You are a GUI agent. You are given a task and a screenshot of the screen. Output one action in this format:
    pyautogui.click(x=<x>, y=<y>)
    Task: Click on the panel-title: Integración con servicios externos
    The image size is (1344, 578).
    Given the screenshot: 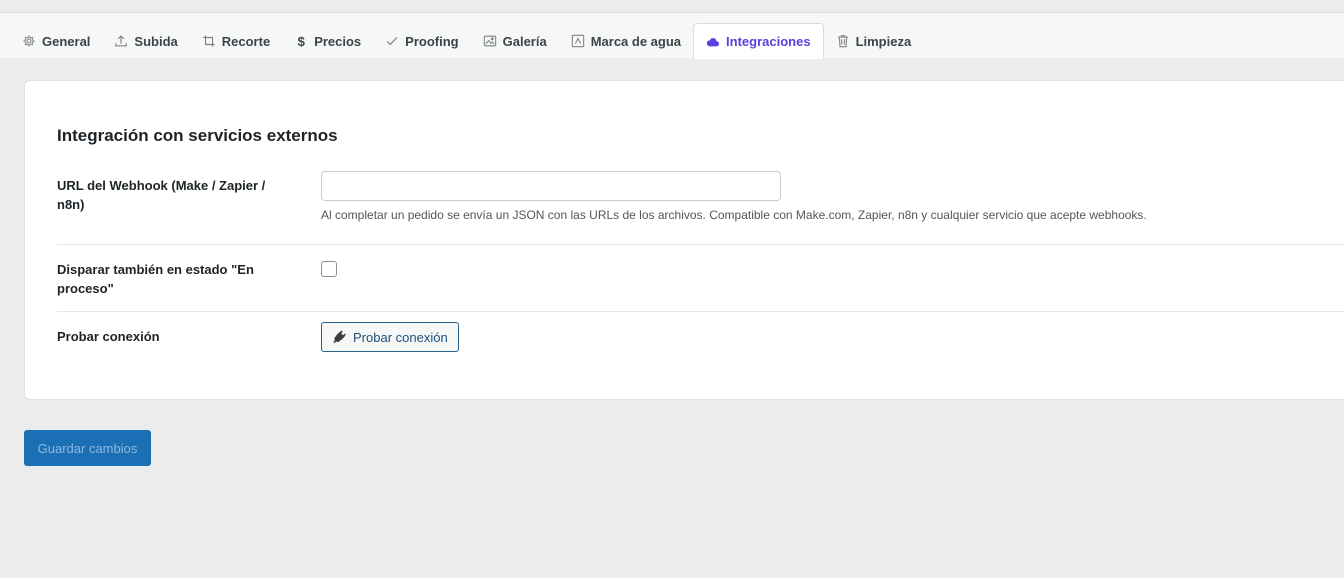 What is the action you would take?
    pyautogui.click(x=197, y=135)
    